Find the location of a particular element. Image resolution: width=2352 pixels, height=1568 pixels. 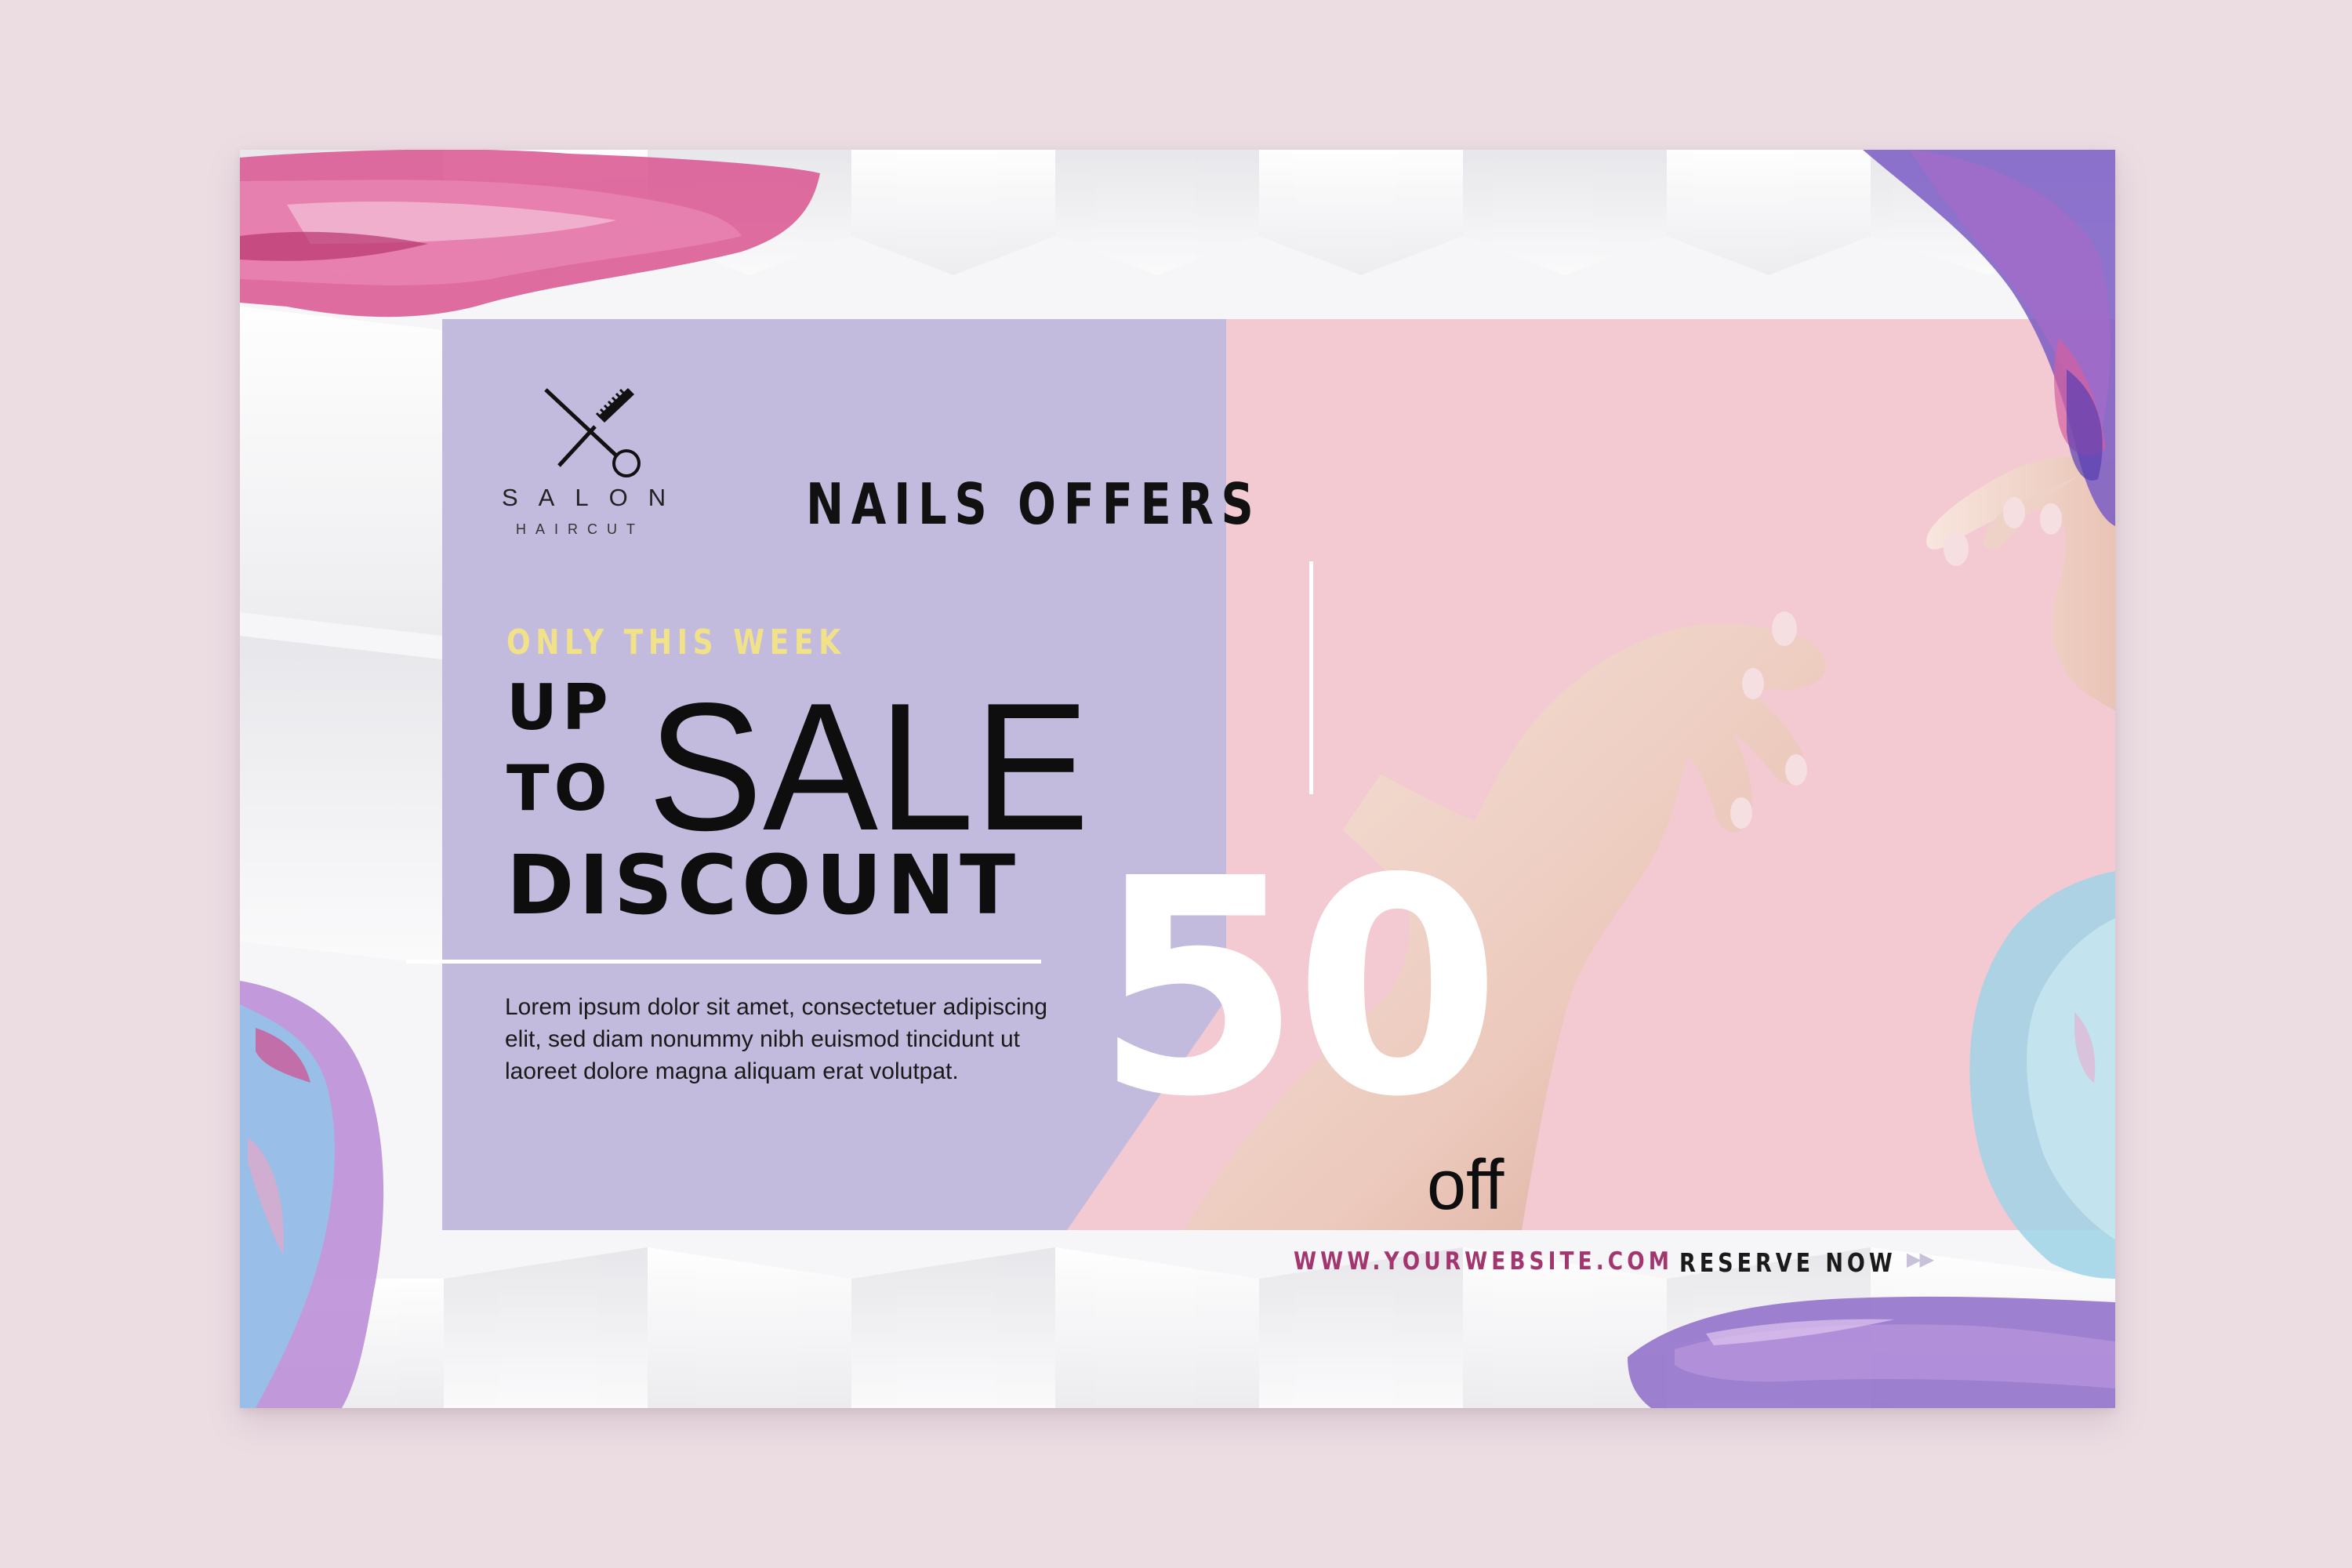

double-arrow-right-icon: ▶▶ is located at coordinates (1920, 1259).